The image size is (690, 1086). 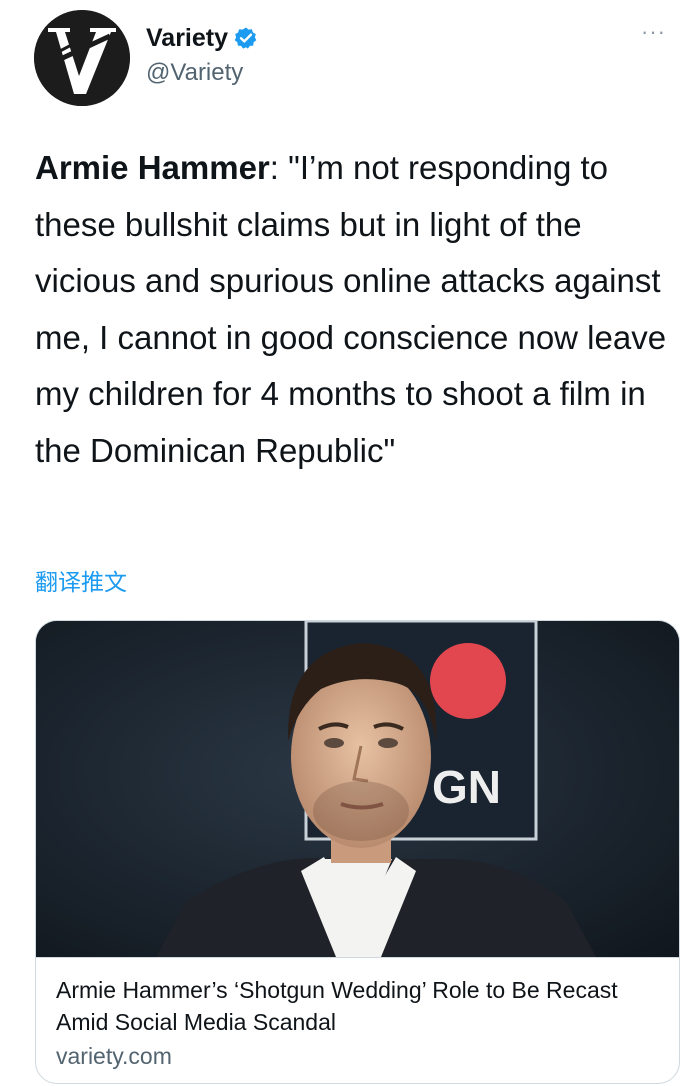 What do you see at coordinates (466, 787) in the screenshot?
I see `backdrop-sign-text: GN` at bounding box center [466, 787].